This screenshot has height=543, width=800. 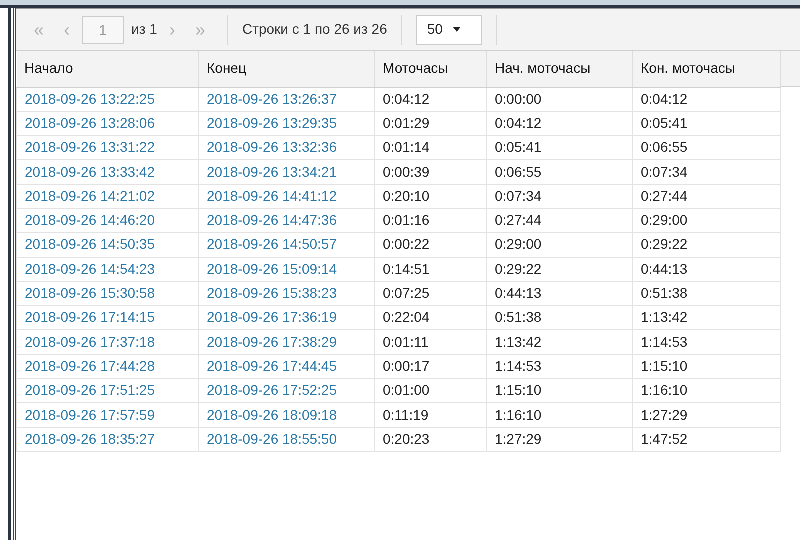 I want to click on table-cell: 0:20:10, so click(x=430, y=196).